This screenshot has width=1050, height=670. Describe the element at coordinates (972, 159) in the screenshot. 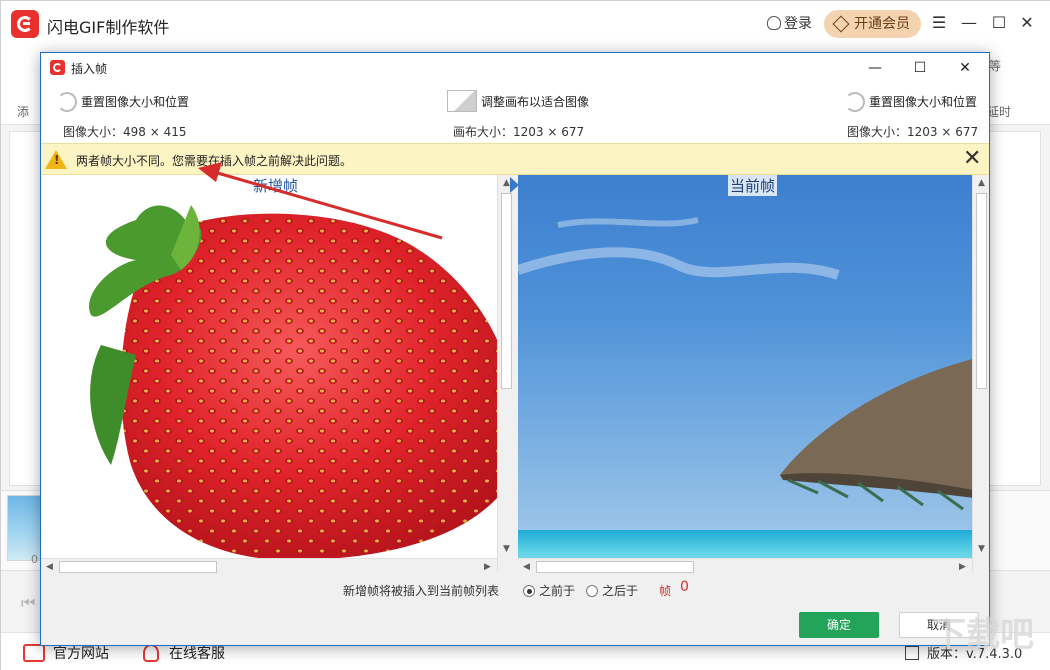

I see `warning-close-icon: ✕` at that location.